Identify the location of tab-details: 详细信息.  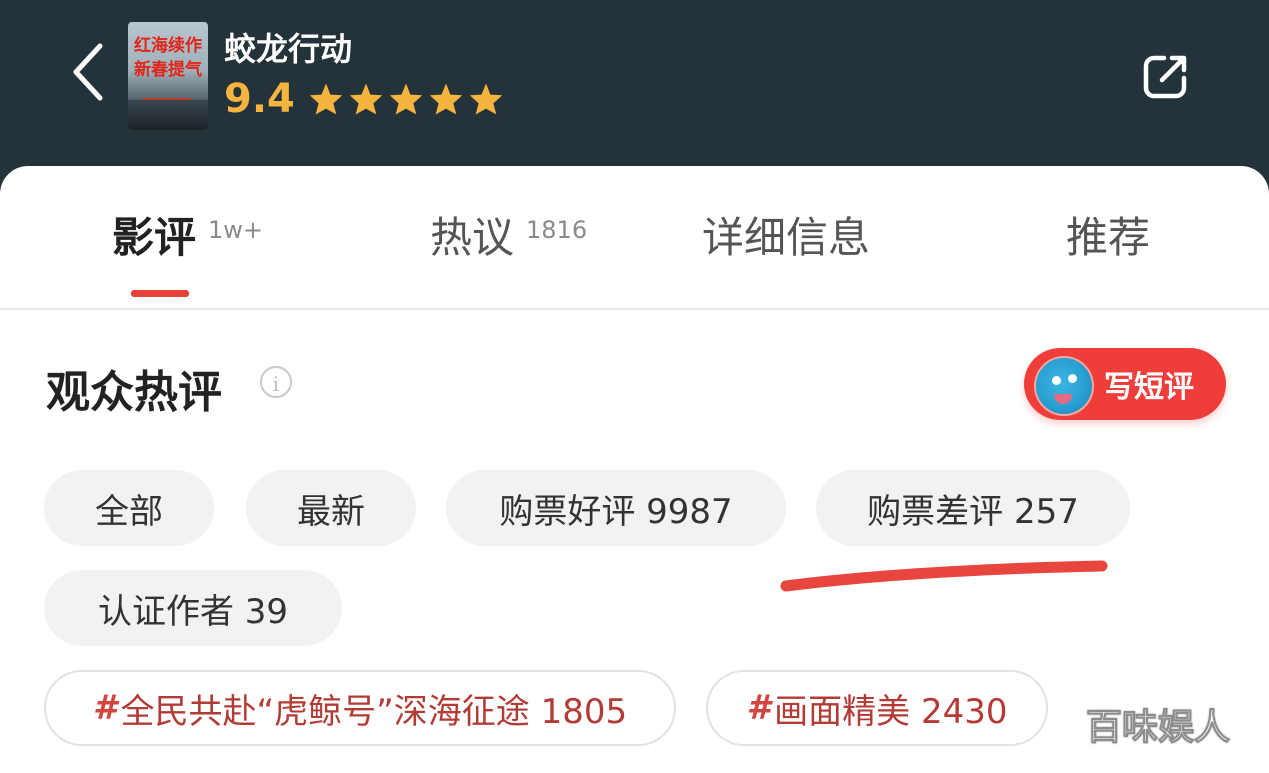
(786, 238).